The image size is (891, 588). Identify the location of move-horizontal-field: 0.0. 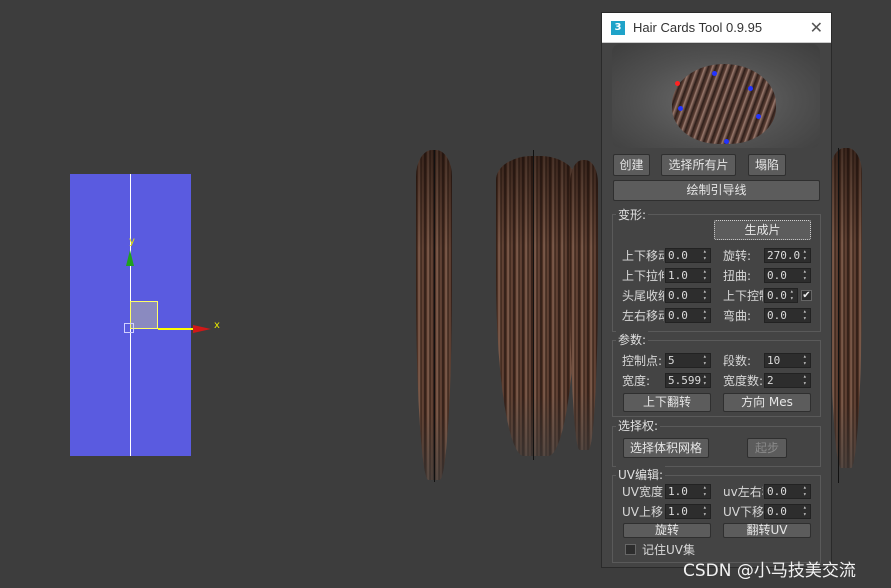
(688, 315).